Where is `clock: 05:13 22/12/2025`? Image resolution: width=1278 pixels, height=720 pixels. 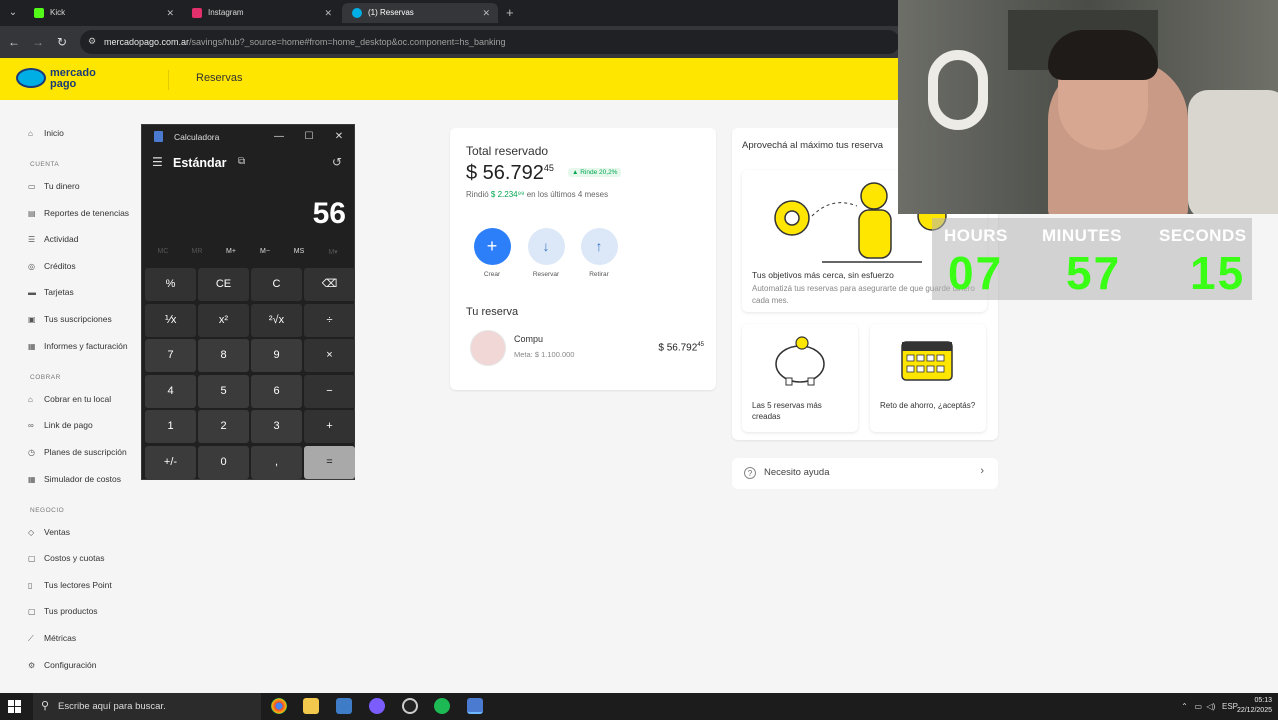
clock: 05:13 22/12/2025 is located at coordinates (1254, 706).